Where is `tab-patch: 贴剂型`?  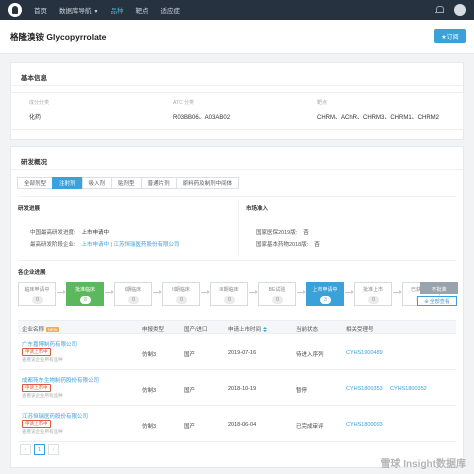
tab-patch: 贴剂型 is located at coordinates (126, 183).